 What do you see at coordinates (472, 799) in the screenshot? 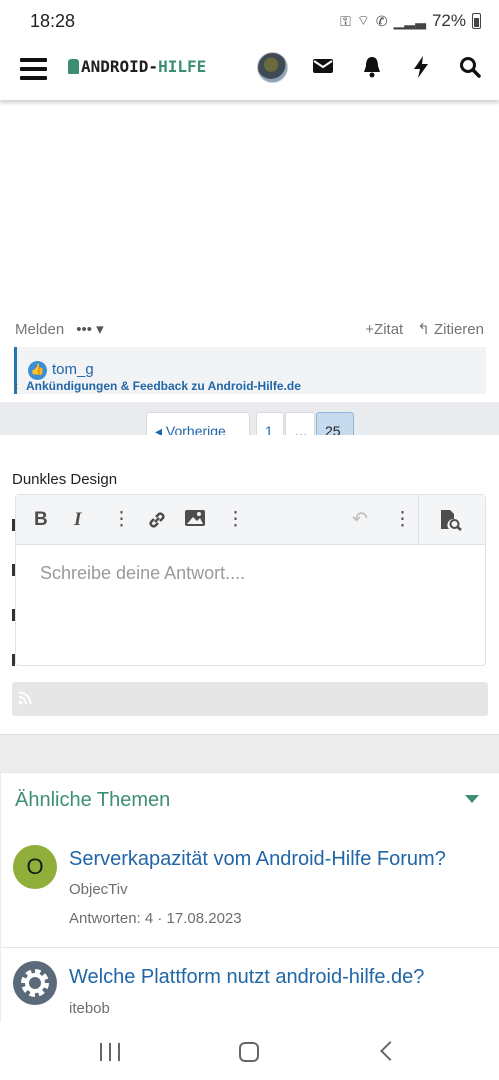
I see `collapse-triangle-icon` at bounding box center [472, 799].